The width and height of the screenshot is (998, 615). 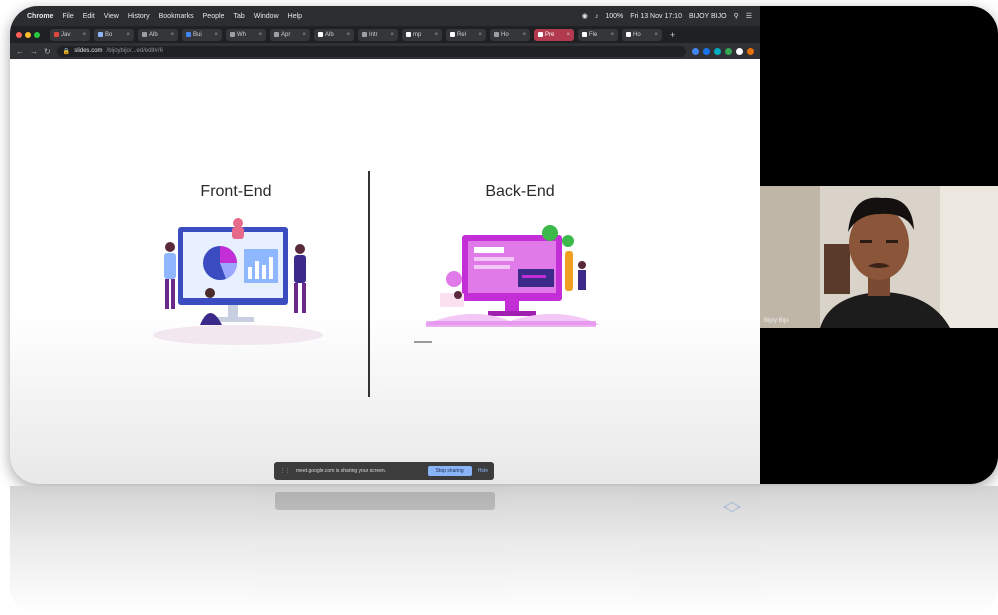 What do you see at coordinates (47, 51) in the screenshot?
I see `reload-icon: ↻` at bounding box center [47, 51].